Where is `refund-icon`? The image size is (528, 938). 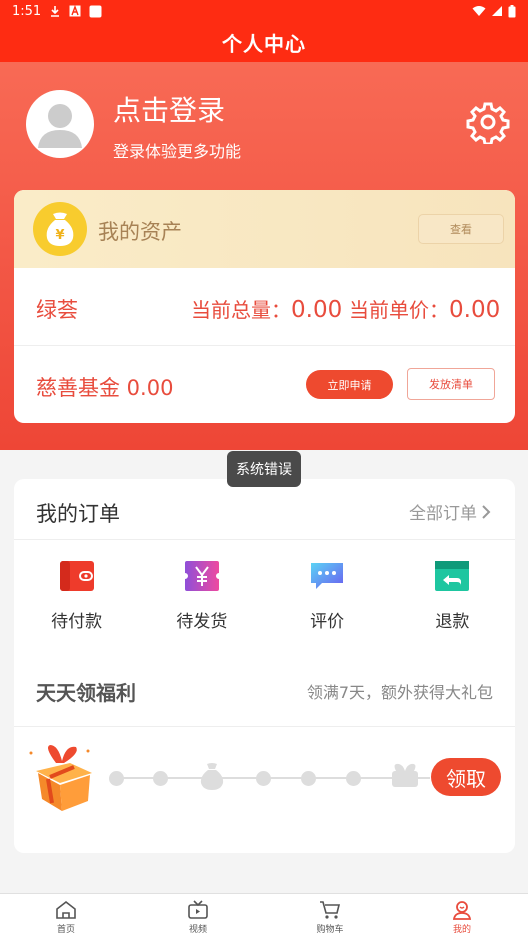 refund-icon is located at coordinates (452, 576).